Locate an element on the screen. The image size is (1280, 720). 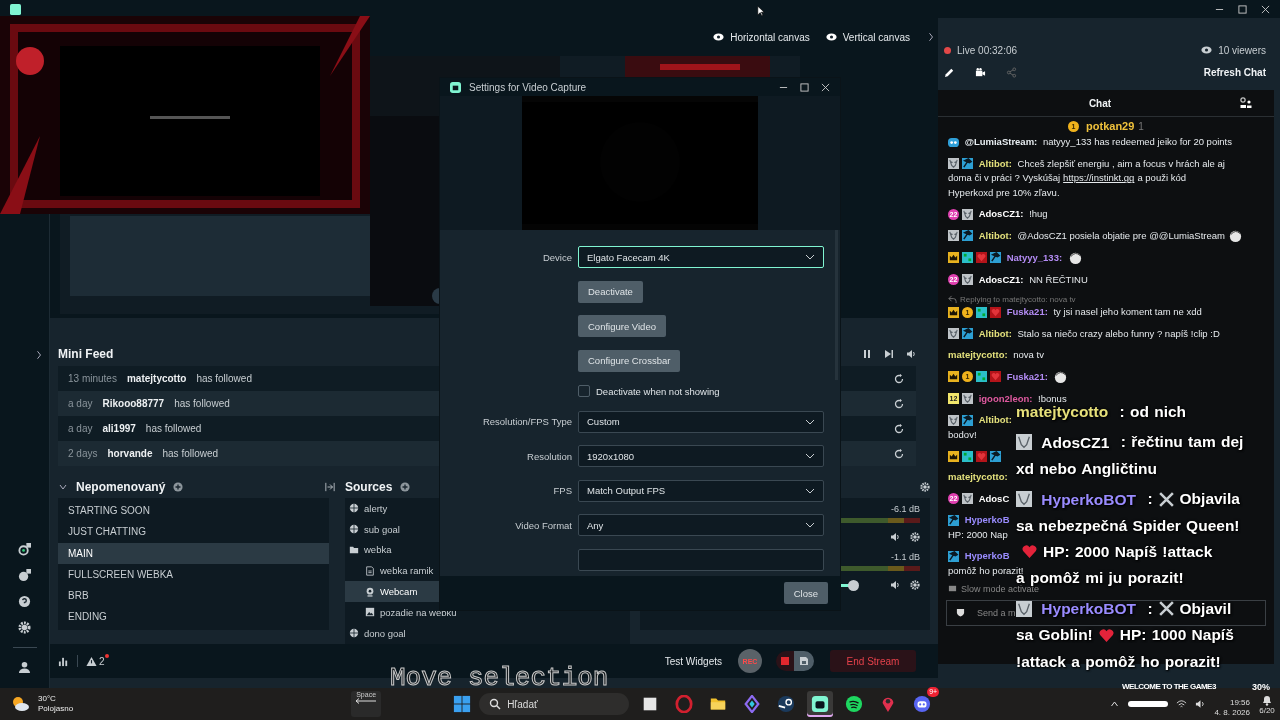
weather-description: Polojasno is located at coordinates (56, 709).